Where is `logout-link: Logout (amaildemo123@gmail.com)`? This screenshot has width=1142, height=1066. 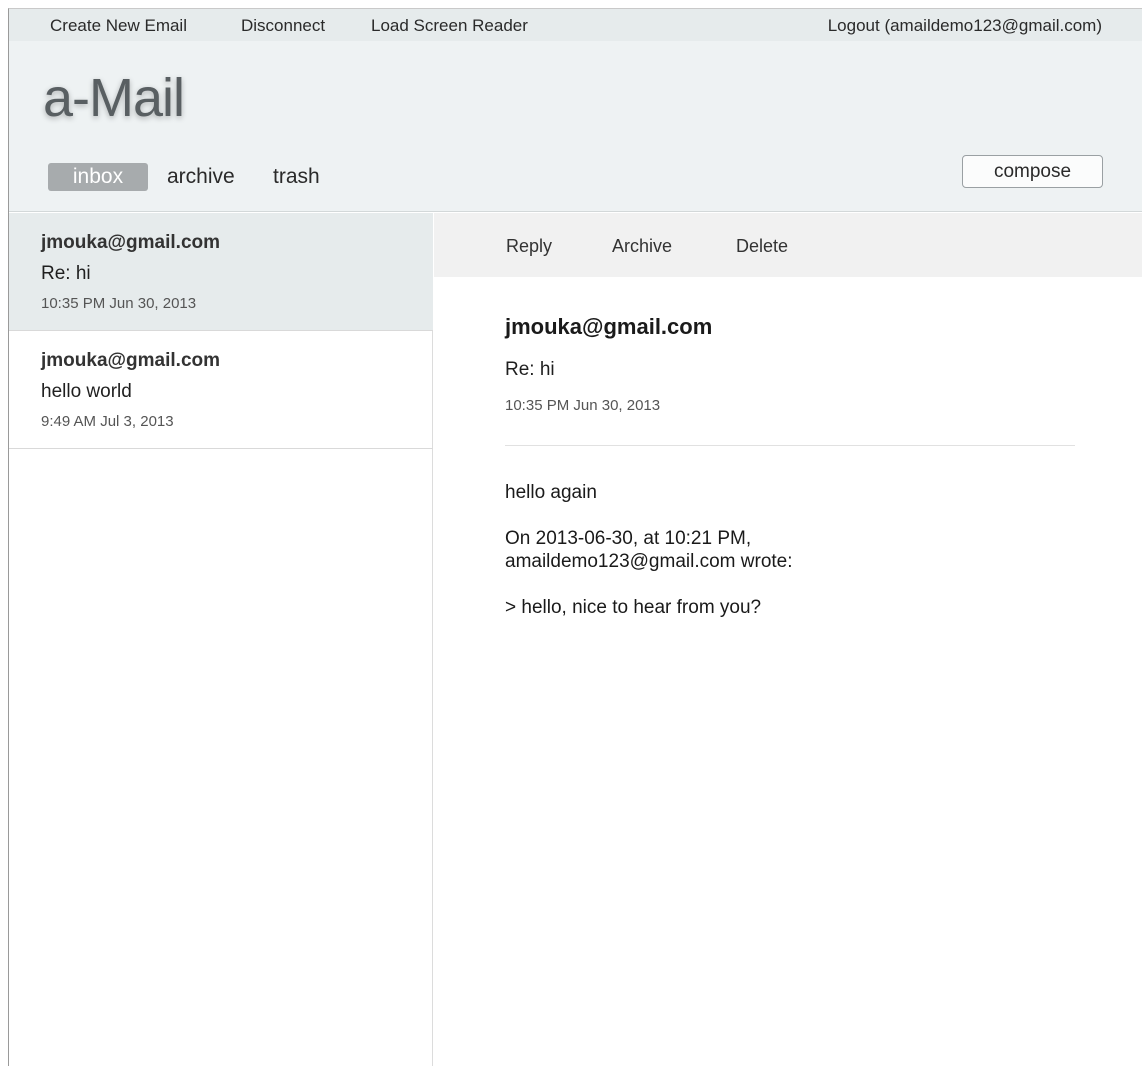
logout-link: Logout (amaildemo123@gmail.com) is located at coordinates (965, 26).